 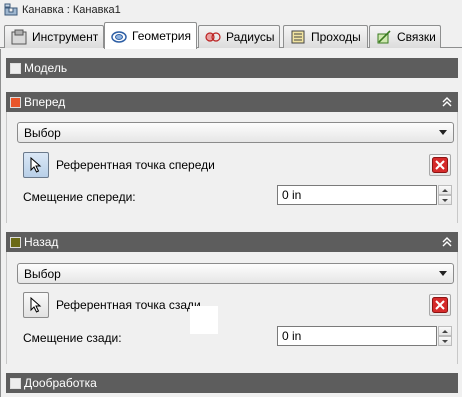 I want to click on title-bar: Канавка : Канавка1, so click(x=231, y=10).